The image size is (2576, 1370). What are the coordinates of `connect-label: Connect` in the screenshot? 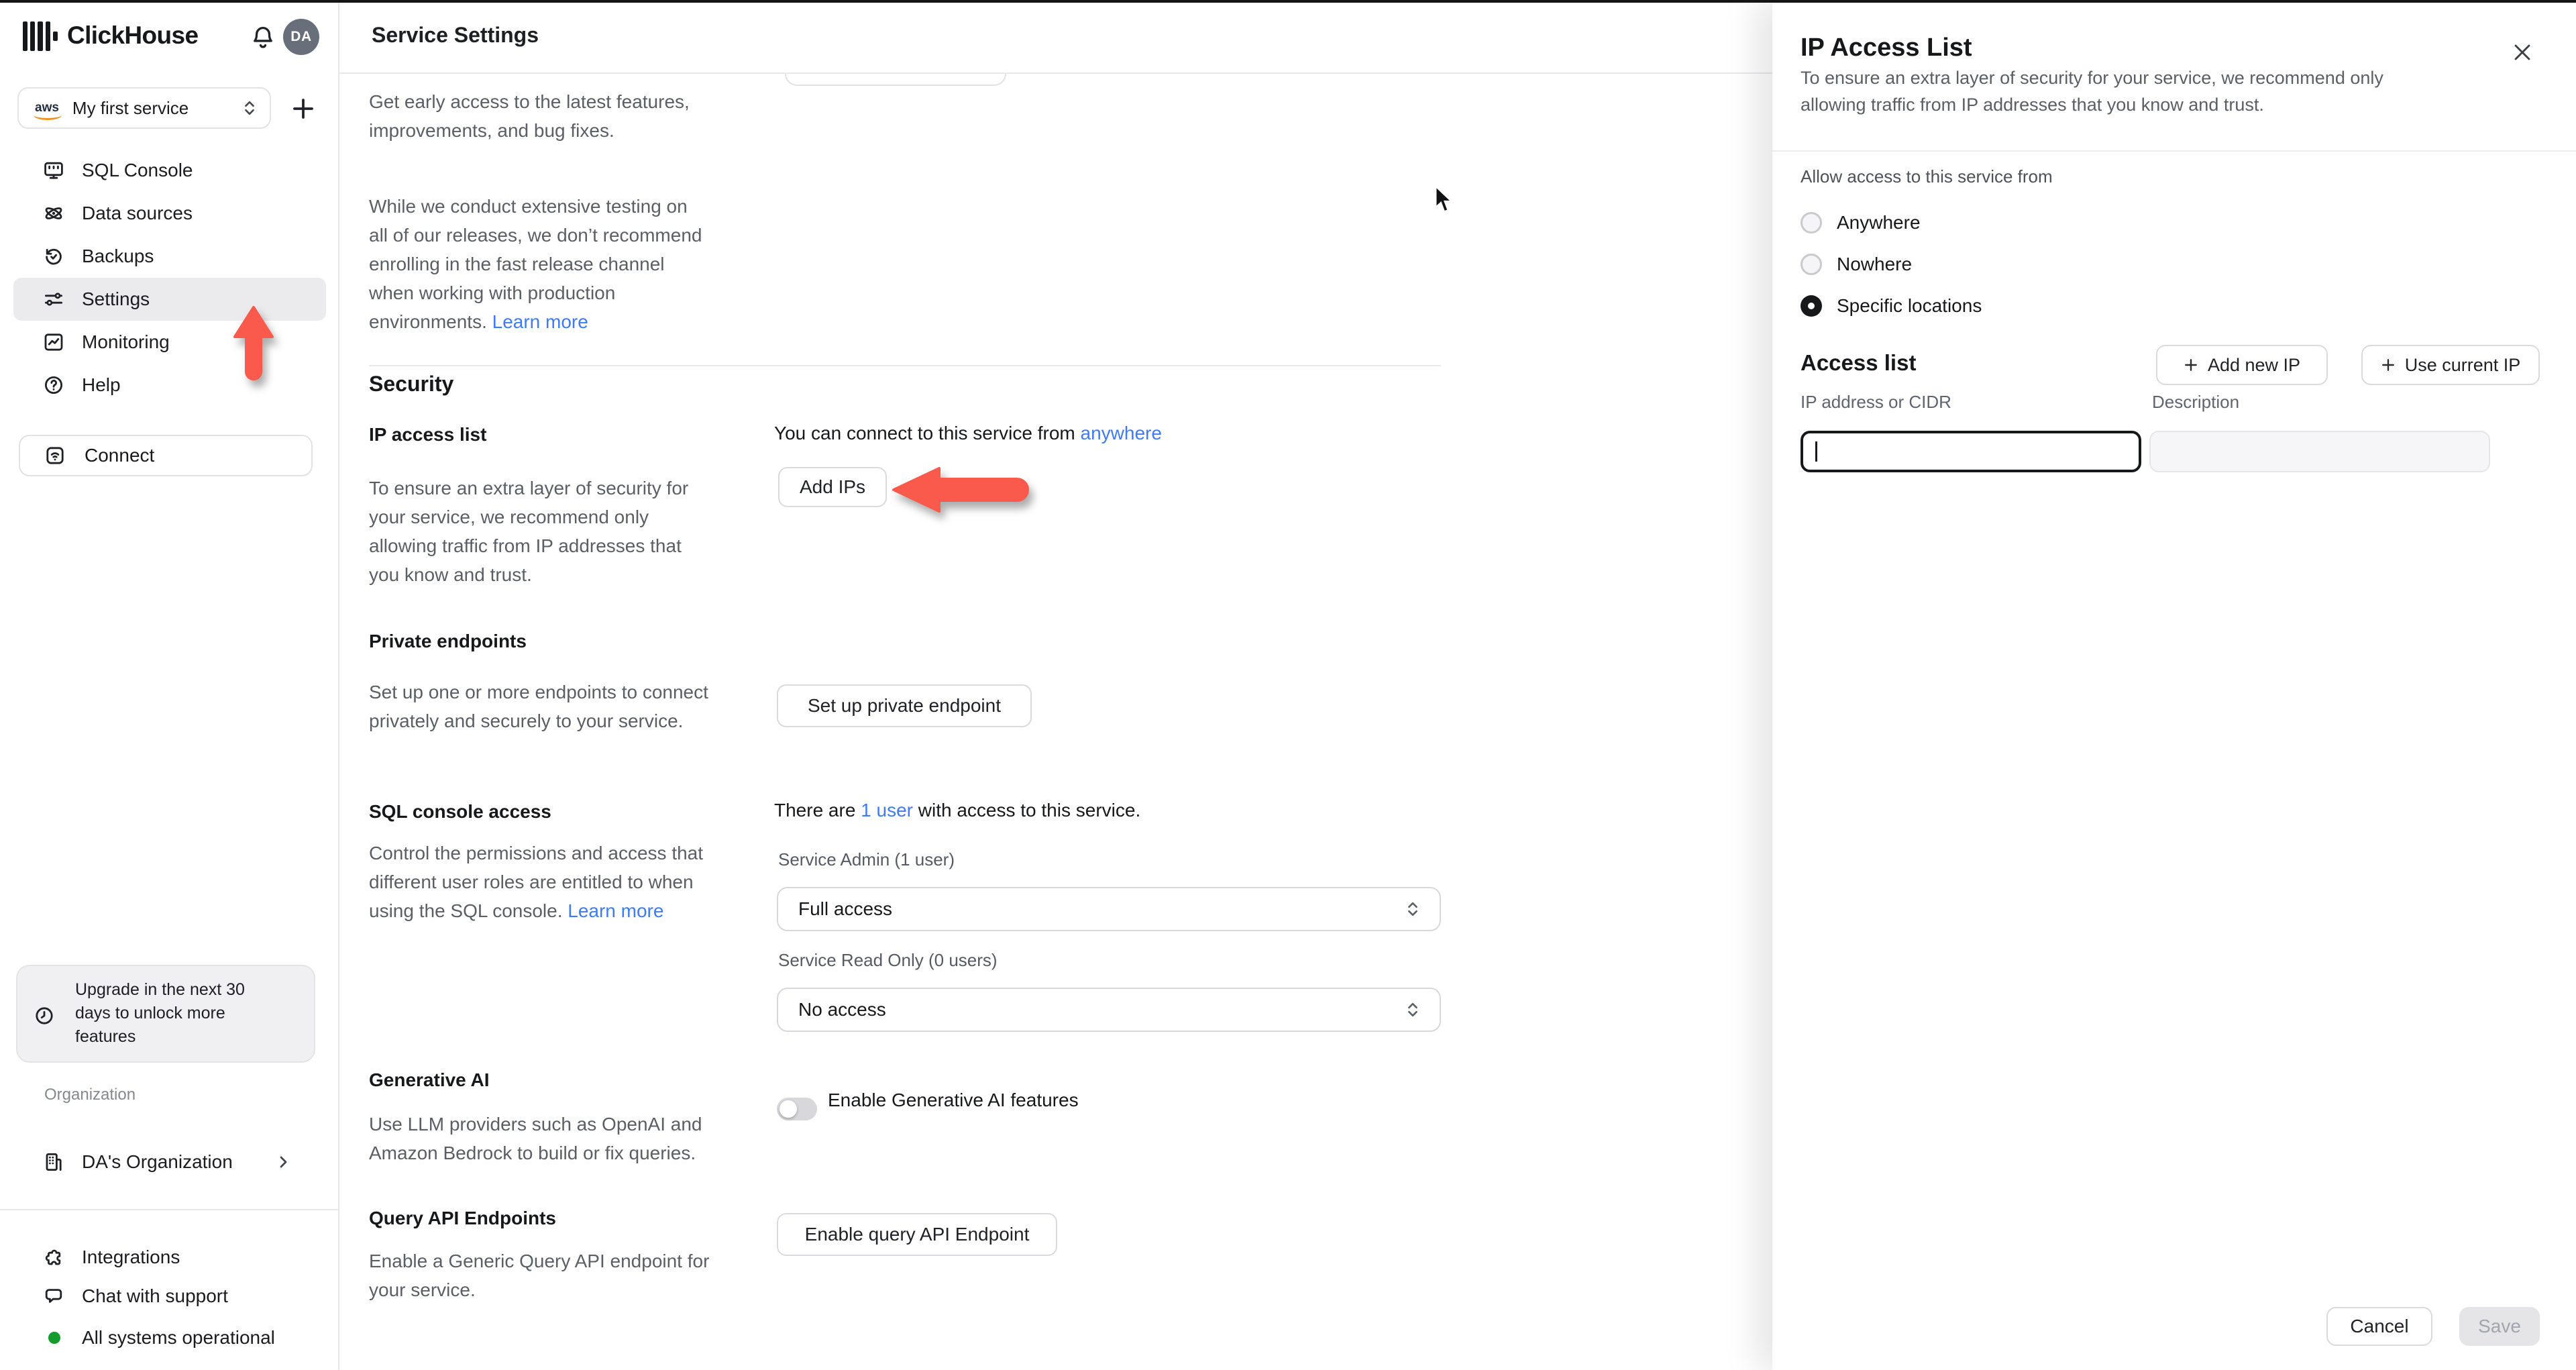 It's located at (120, 455).